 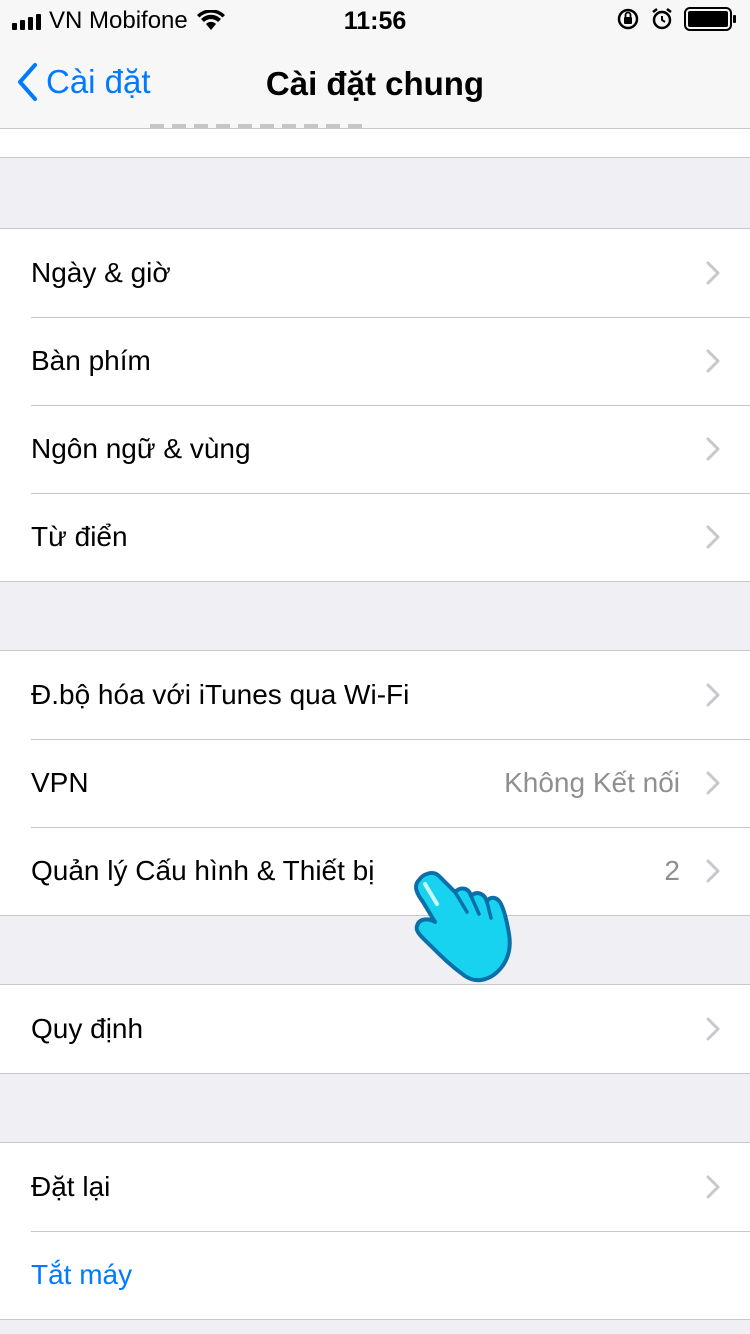 What do you see at coordinates (91, 360) in the screenshot?
I see `row-label: Bàn phím` at bounding box center [91, 360].